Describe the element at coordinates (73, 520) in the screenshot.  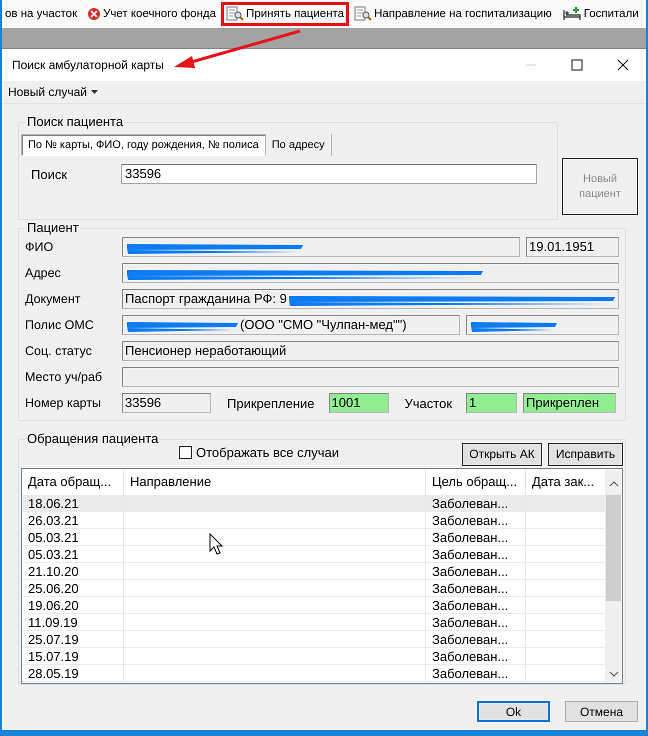
I see `table-cell: 26.03.21` at that location.